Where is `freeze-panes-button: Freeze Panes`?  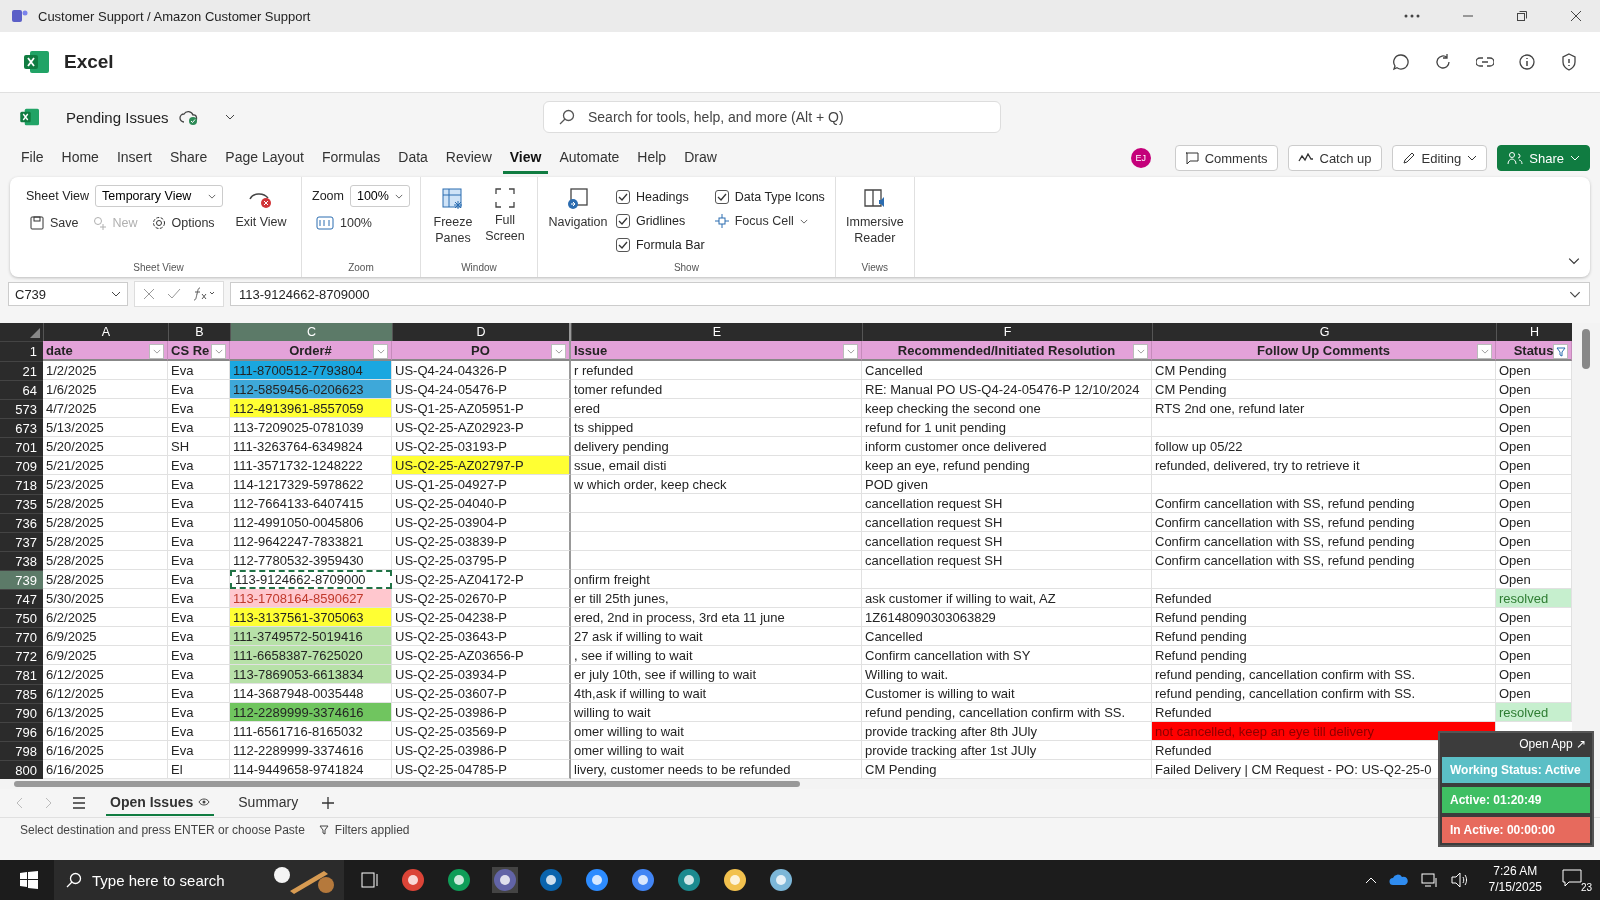
freeze-panes-button: Freeze Panes is located at coordinates (452, 217).